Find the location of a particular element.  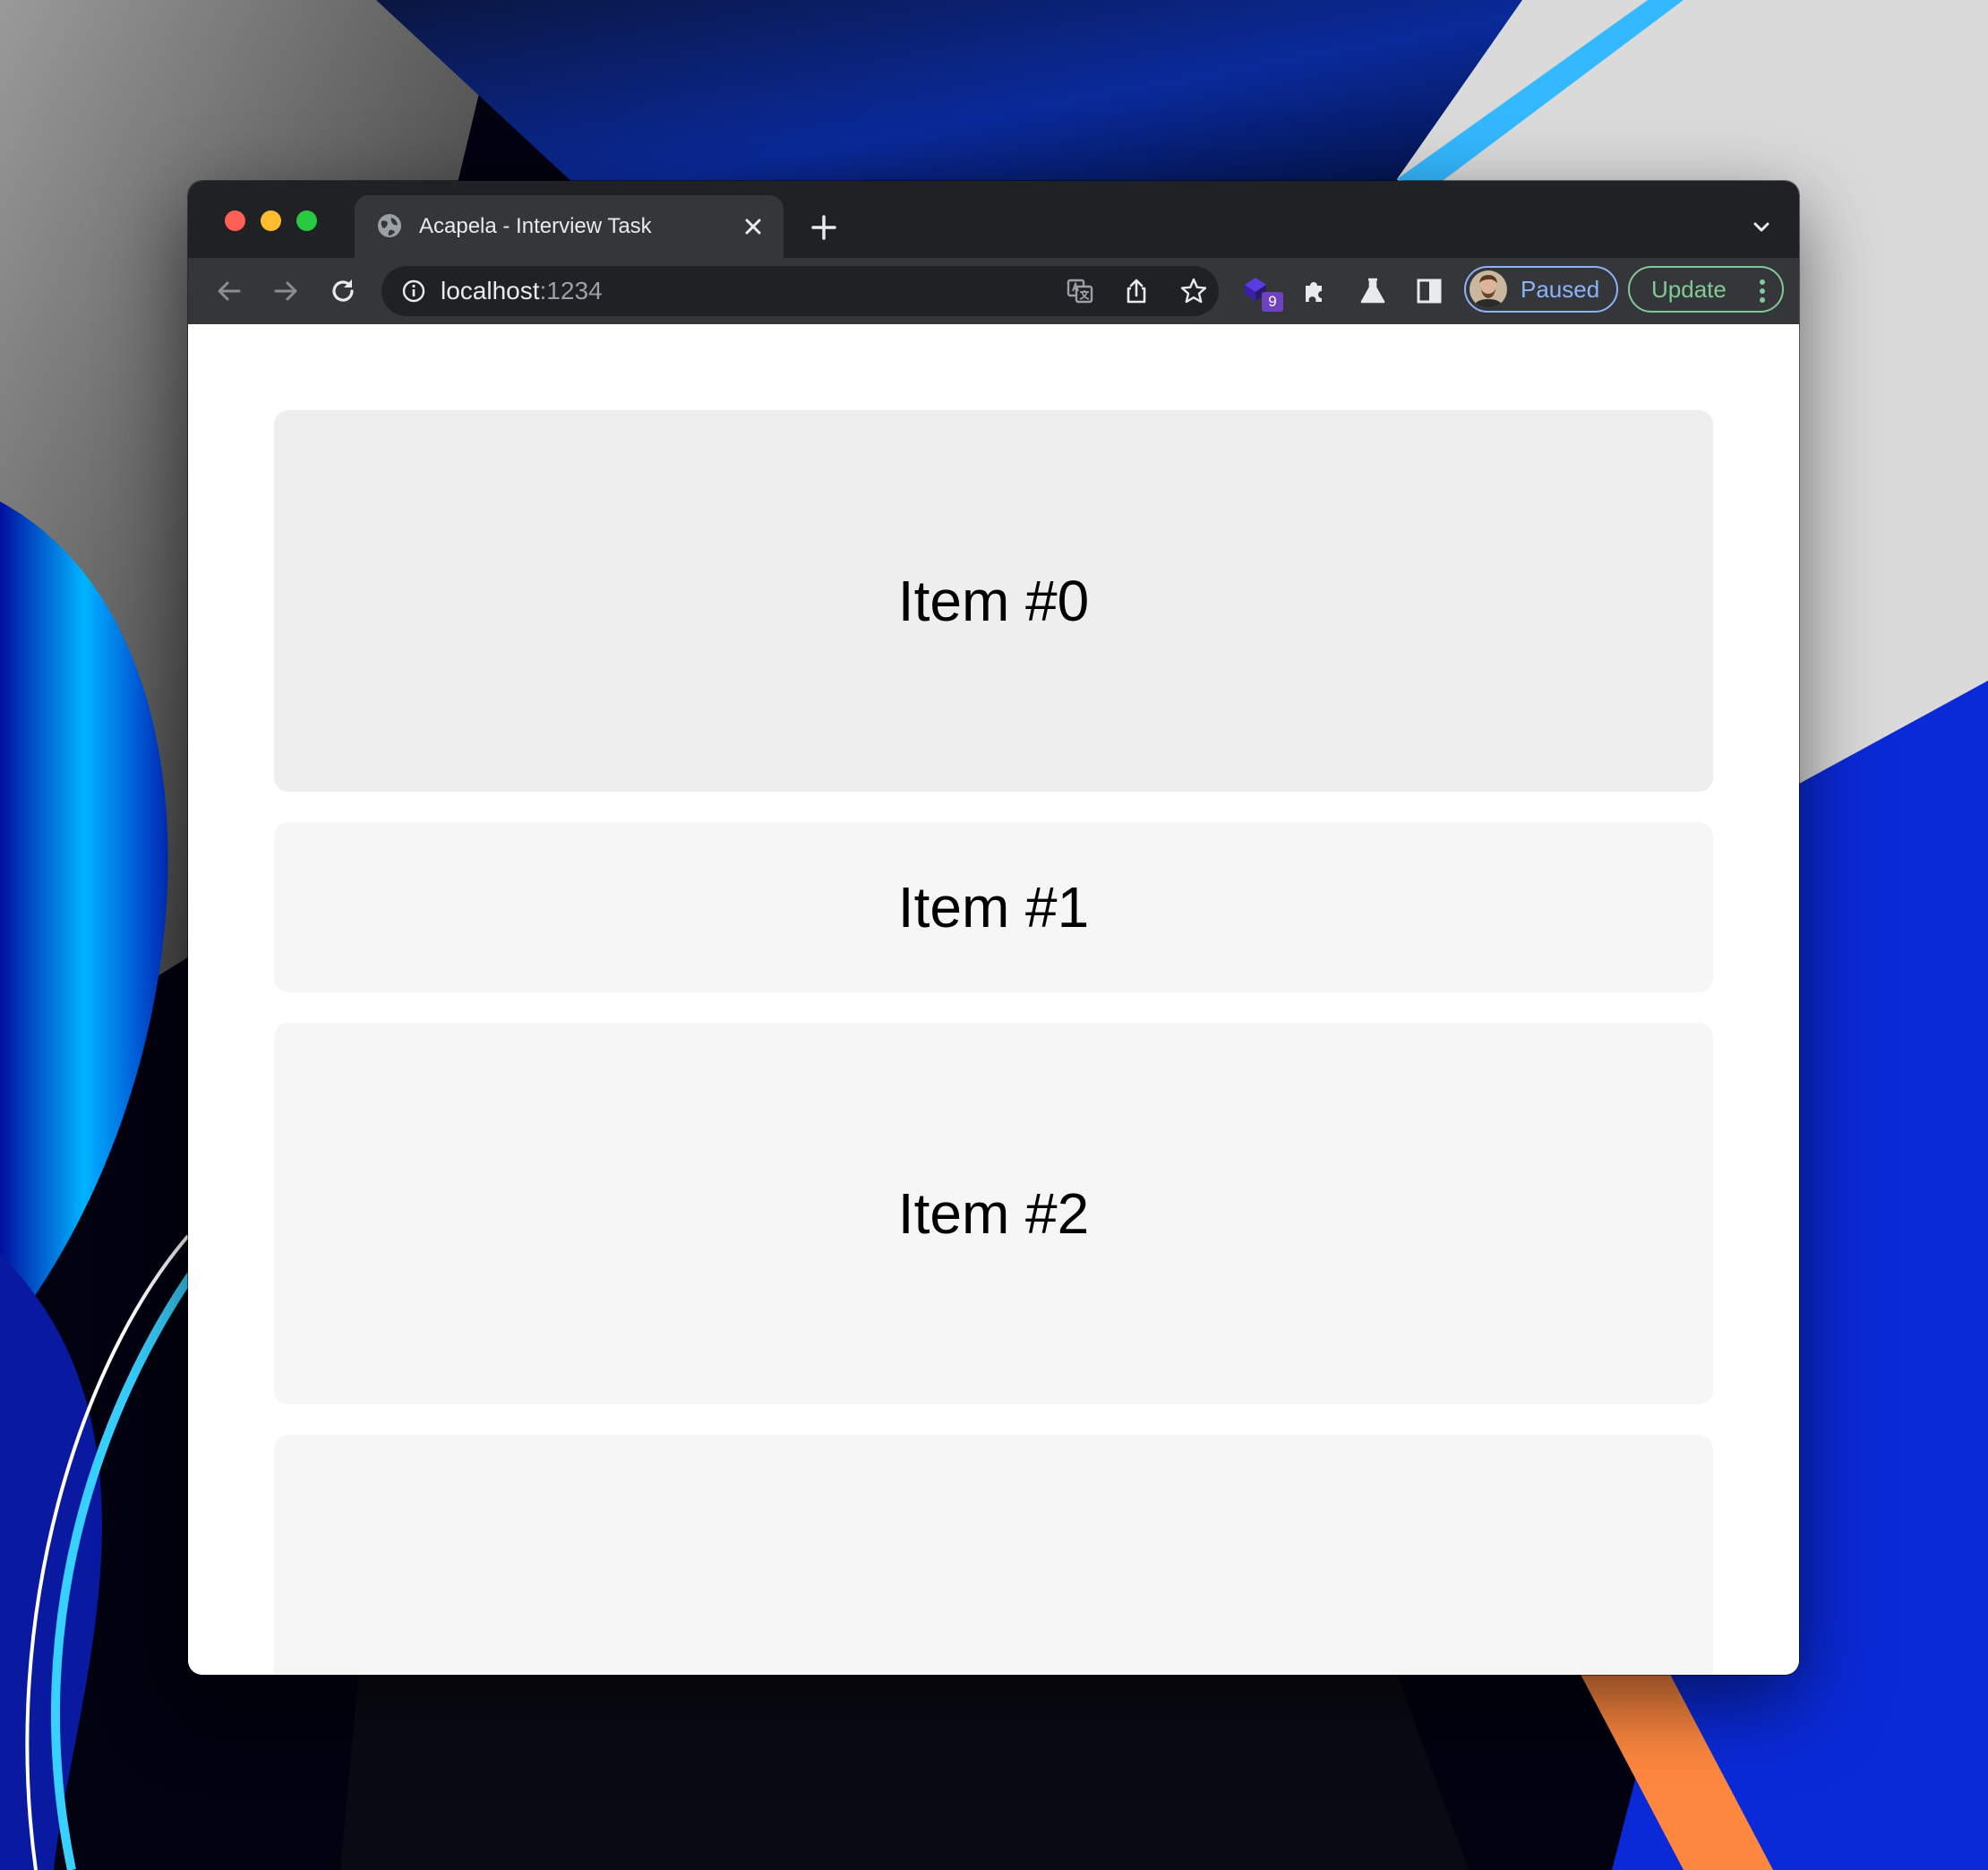

tab-strip: Acapela - Interview Task is located at coordinates (993, 220).